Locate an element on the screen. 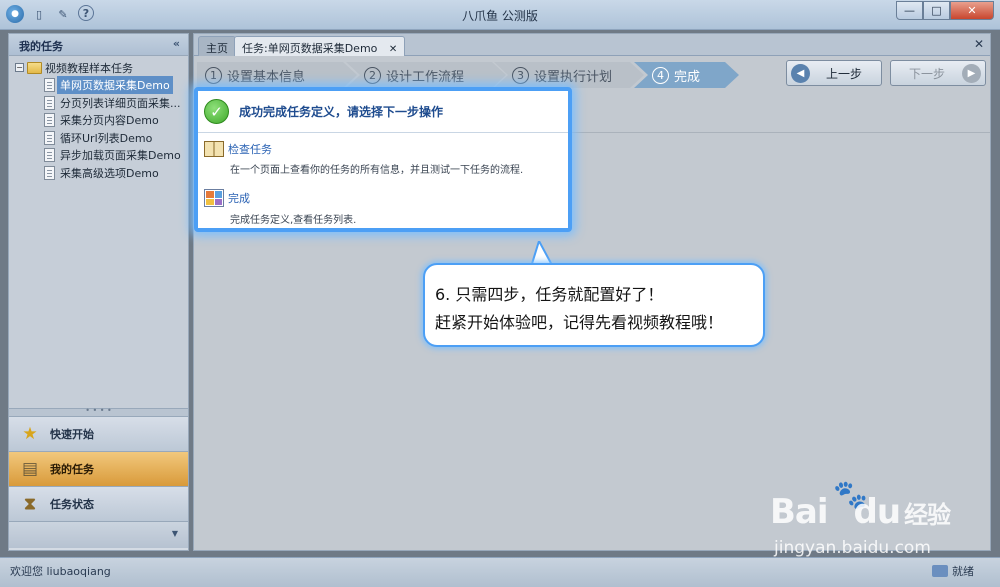 Image resolution: width=1000 pixels, height=587 pixels. step-label: 设置基本信息 is located at coordinates (266, 77).